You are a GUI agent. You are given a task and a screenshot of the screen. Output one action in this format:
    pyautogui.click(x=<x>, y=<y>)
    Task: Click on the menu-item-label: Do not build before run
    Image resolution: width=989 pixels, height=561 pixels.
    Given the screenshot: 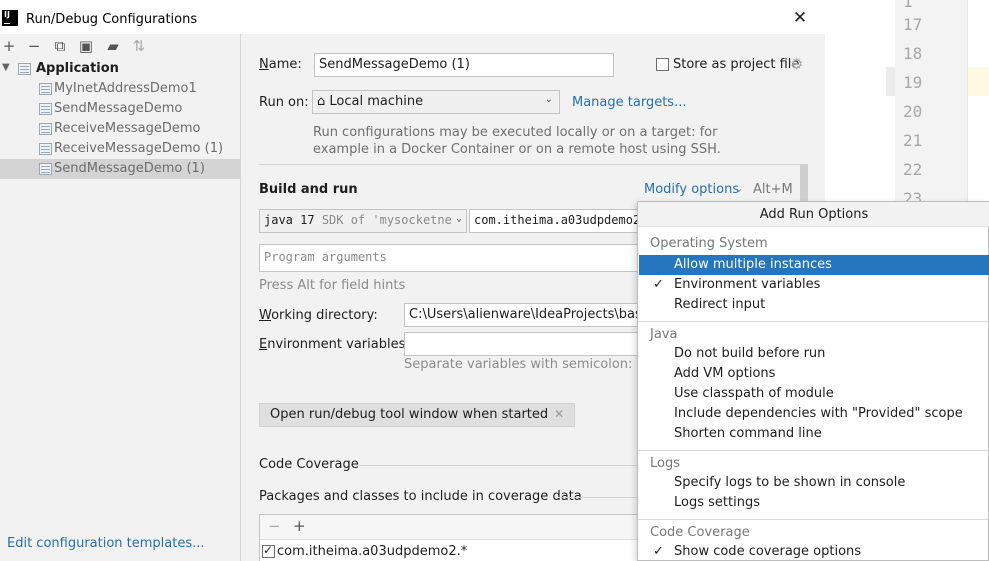 What is the action you would take?
    pyautogui.click(x=750, y=353)
    